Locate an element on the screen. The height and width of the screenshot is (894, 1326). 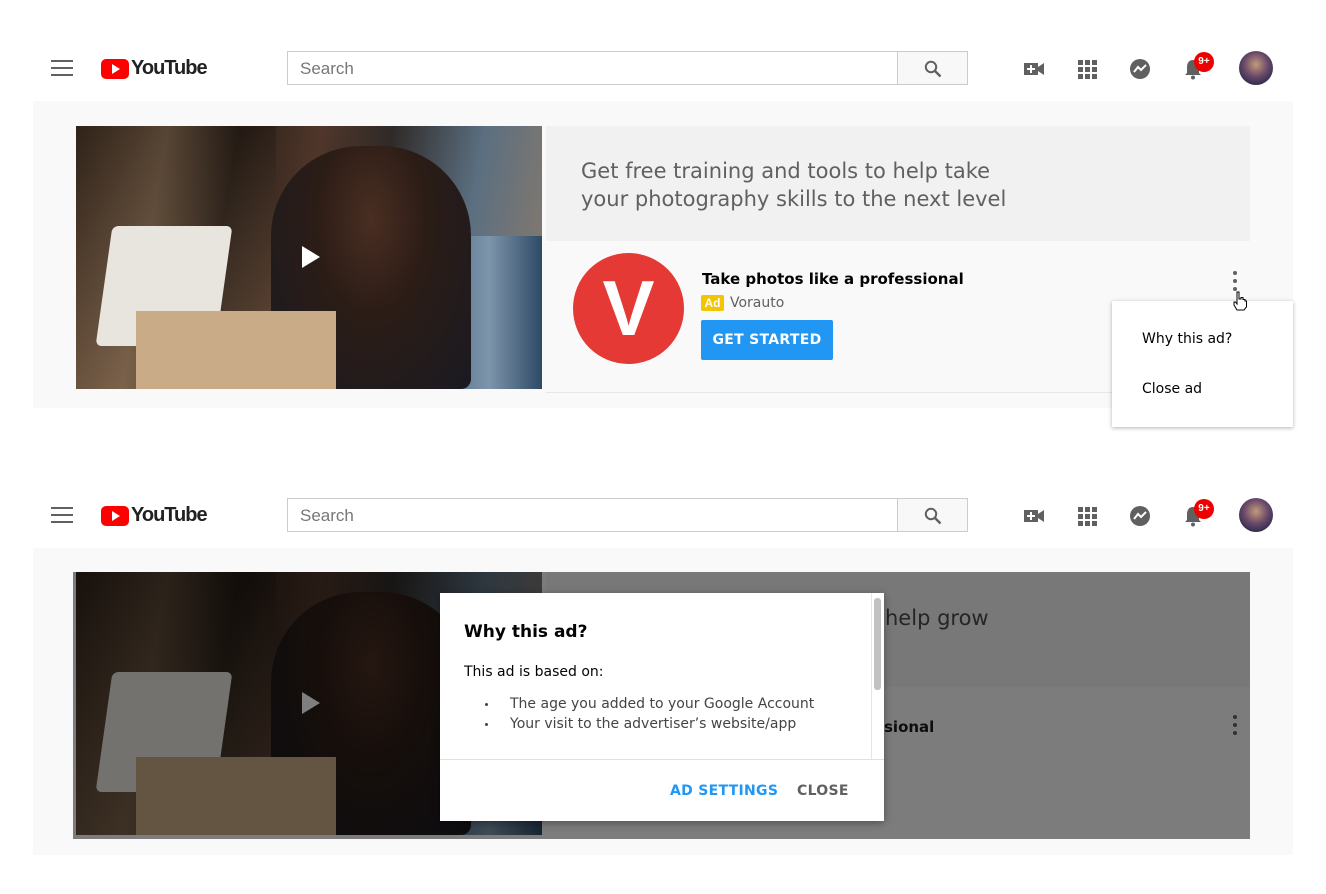
advertiser-logo: V is located at coordinates (628, 308).